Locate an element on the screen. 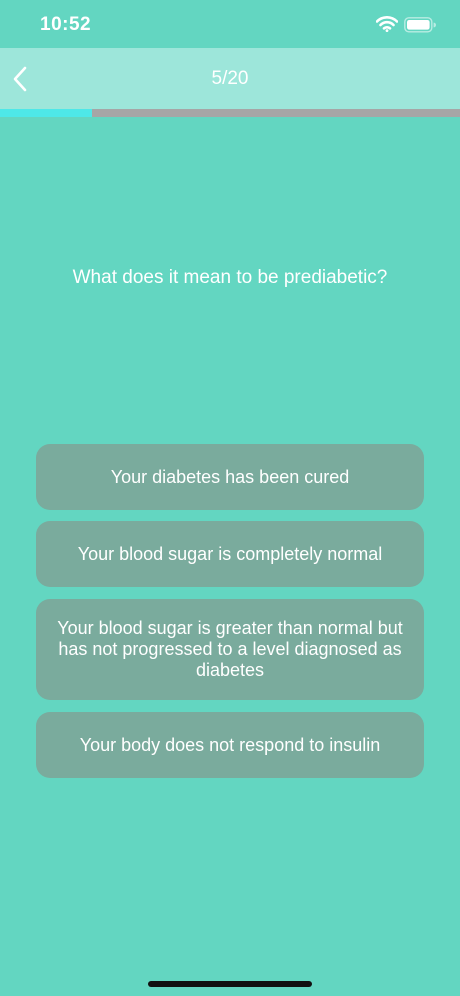  answer-label: Your blood sugar is completely normal is located at coordinates (230, 553).